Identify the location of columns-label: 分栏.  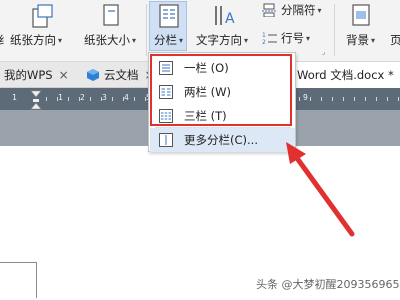
(165, 40).